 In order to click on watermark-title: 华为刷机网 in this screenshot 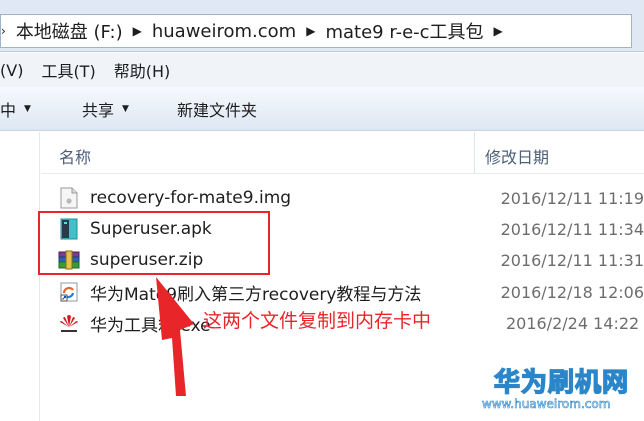, I will do `click(561, 382)`.